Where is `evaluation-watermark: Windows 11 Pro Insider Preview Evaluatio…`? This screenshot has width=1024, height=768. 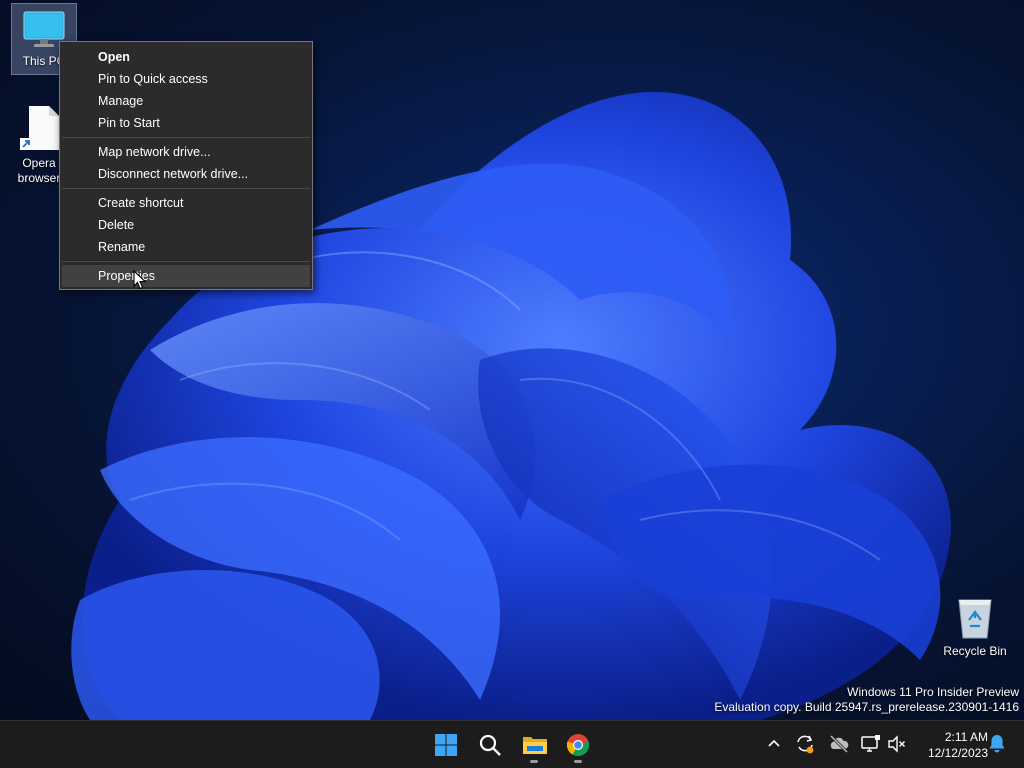
evaluation-watermark: Windows 11 Pro Insider Preview Evaluatio… is located at coordinates (866, 700).